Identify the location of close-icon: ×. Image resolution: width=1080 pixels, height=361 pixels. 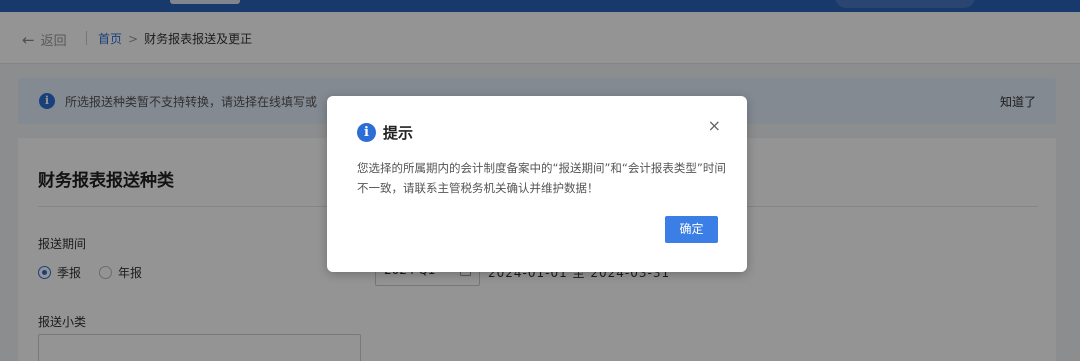
(714, 125).